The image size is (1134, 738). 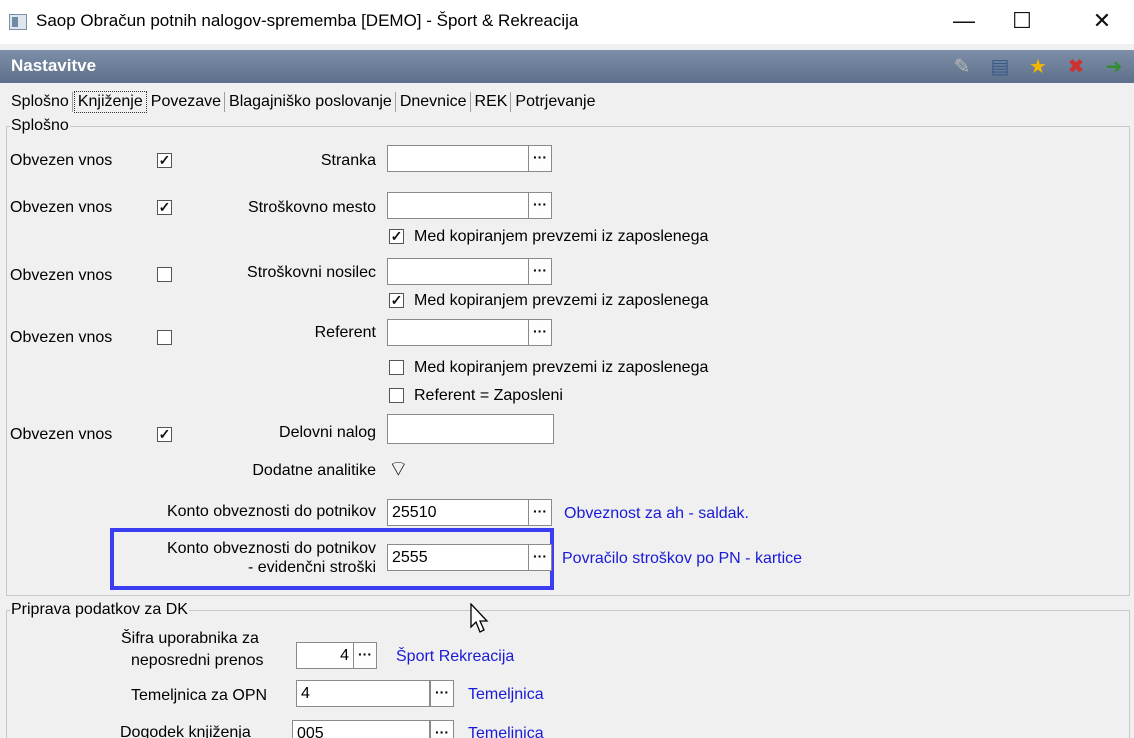 What do you see at coordinates (682, 559) in the screenshot?
I see `konto-evidencni-description: Povračilo stroškov po PN - kartice` at bounding box center [682, 559].